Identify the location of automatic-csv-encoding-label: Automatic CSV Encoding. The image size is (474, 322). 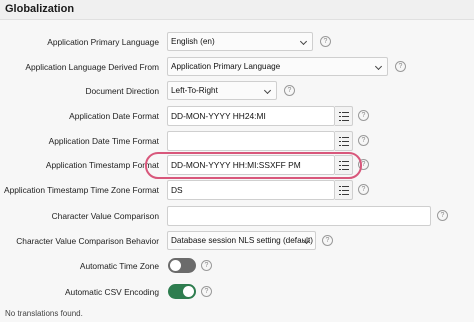
(111, 292).